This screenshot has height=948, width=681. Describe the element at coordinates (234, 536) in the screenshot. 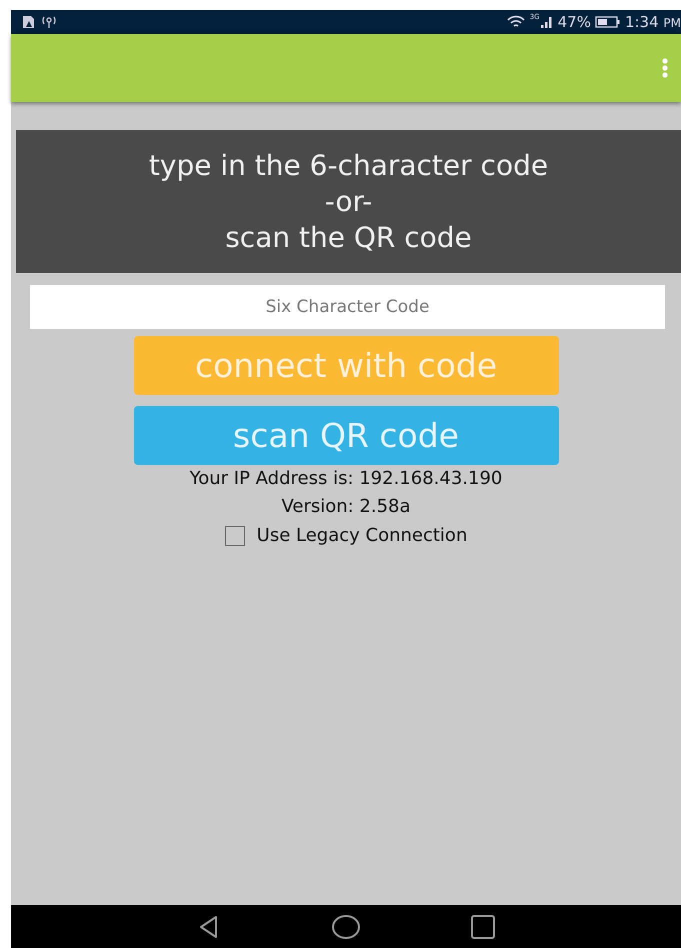

I see `legacy-checkbox` at that location.